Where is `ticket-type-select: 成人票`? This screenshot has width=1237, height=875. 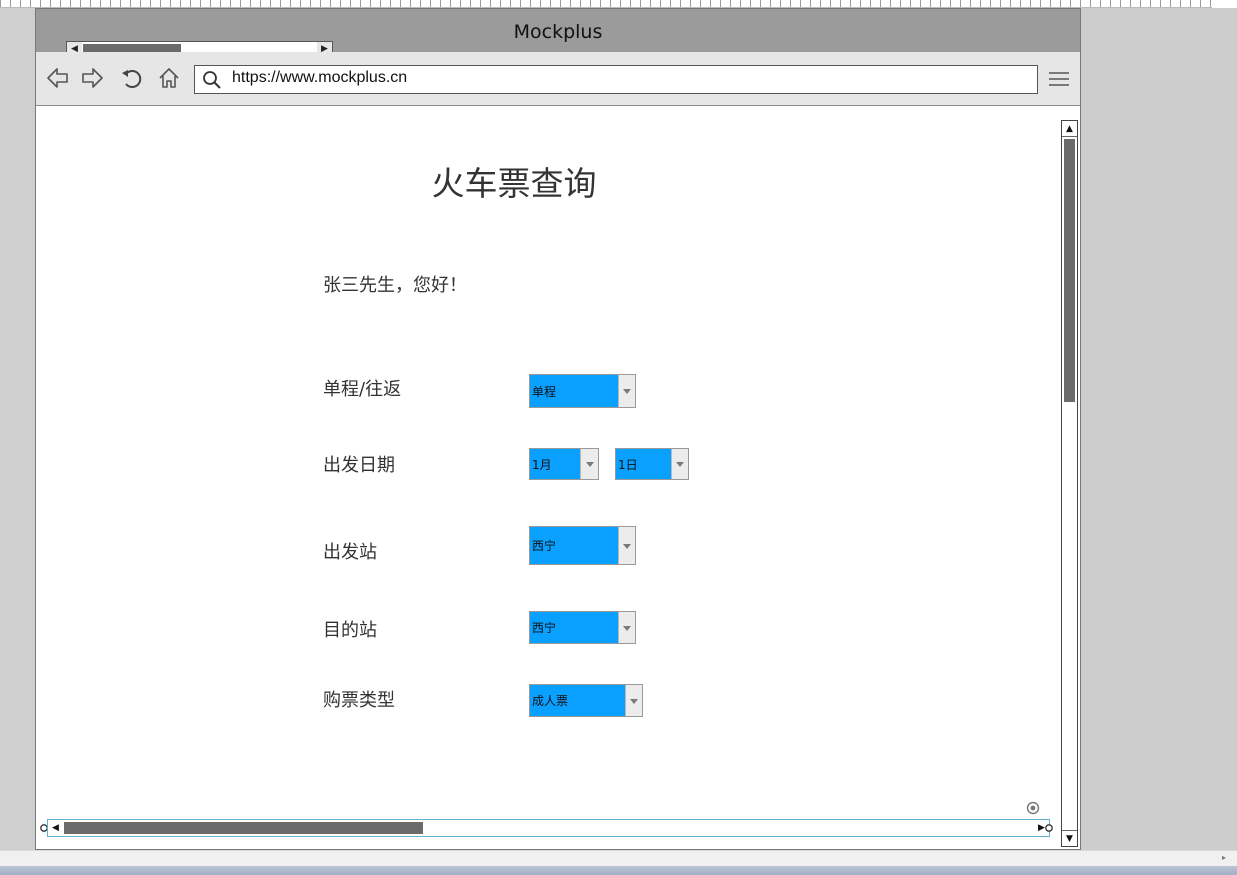 ticket-type-select: 成人票 is located at coordinates (586, 700).